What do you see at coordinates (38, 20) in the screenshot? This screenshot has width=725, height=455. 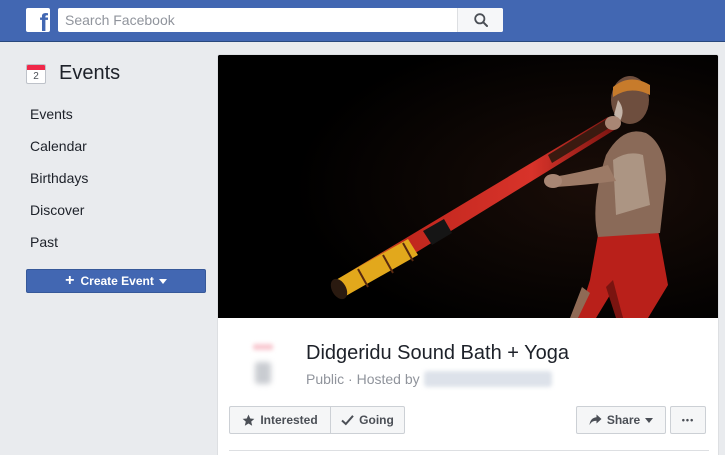 I see `facebook-logo-icon: f` at bounding box center [38, 20].